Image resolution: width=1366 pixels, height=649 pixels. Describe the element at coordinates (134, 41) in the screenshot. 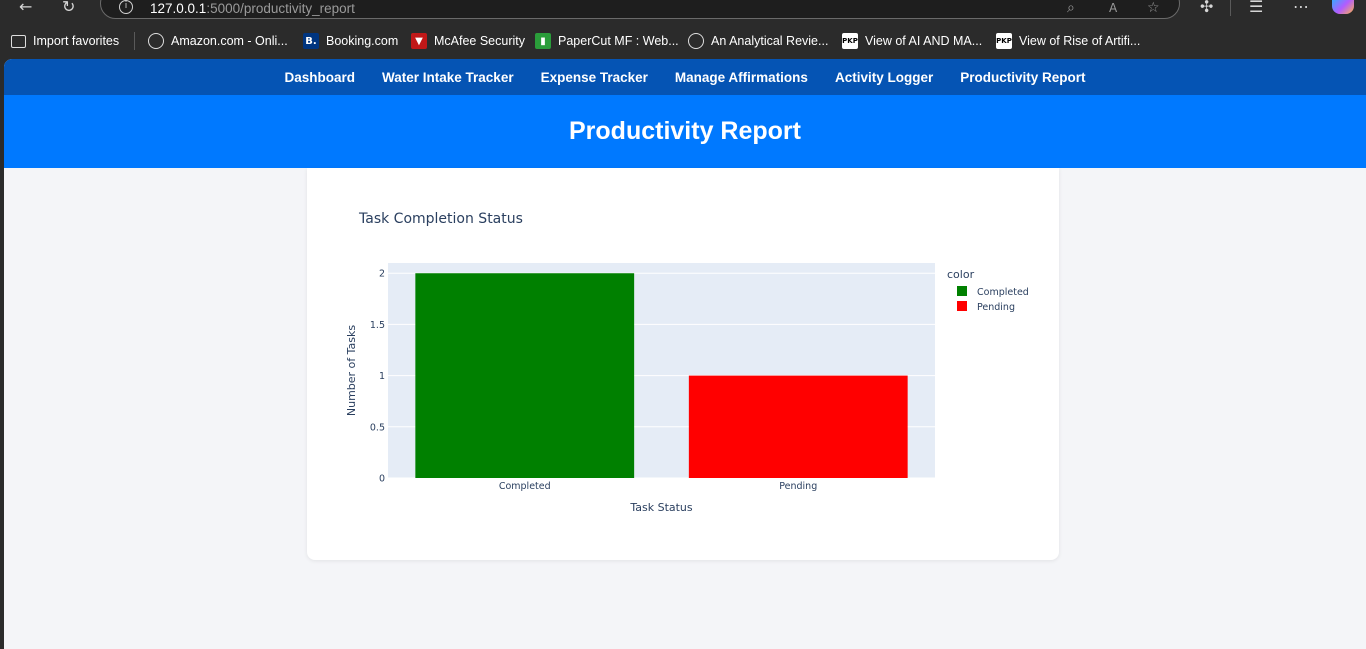

I see `bookmarks-divider` at that location.